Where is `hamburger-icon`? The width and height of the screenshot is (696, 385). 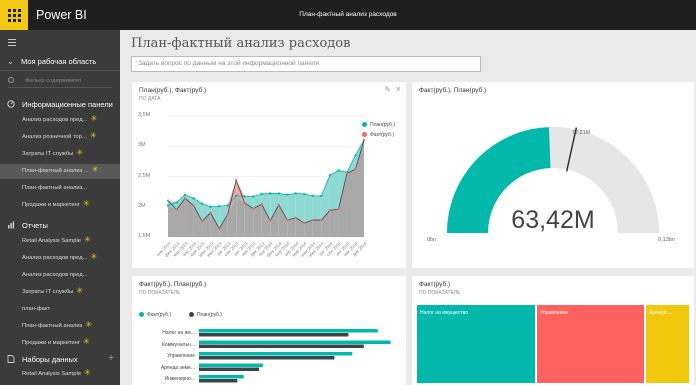 hamburger-icon is located at coordinates (12, 43).